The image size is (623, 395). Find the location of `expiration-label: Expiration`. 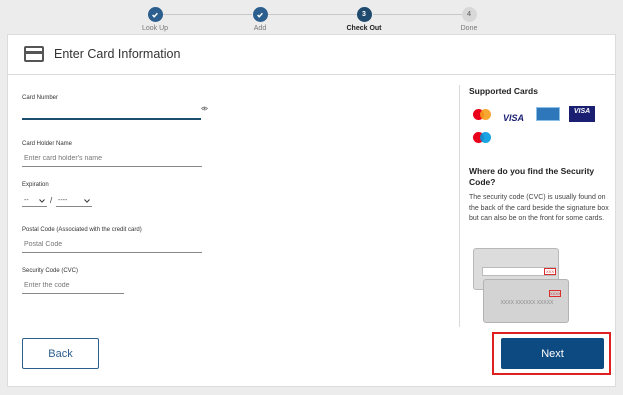

expiration-label: Expiration is located at coordinates (35, 185).